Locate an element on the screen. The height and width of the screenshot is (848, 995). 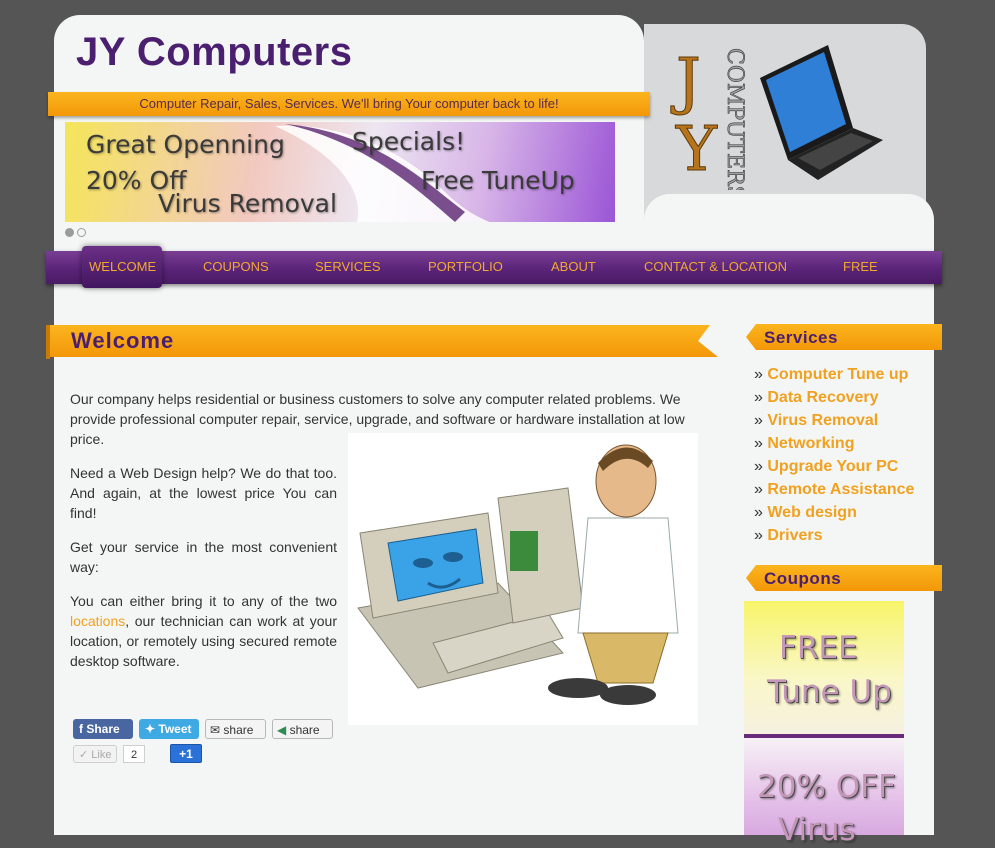
coupon-1-line-2: Tune Up is located at coordinates (829, 692).